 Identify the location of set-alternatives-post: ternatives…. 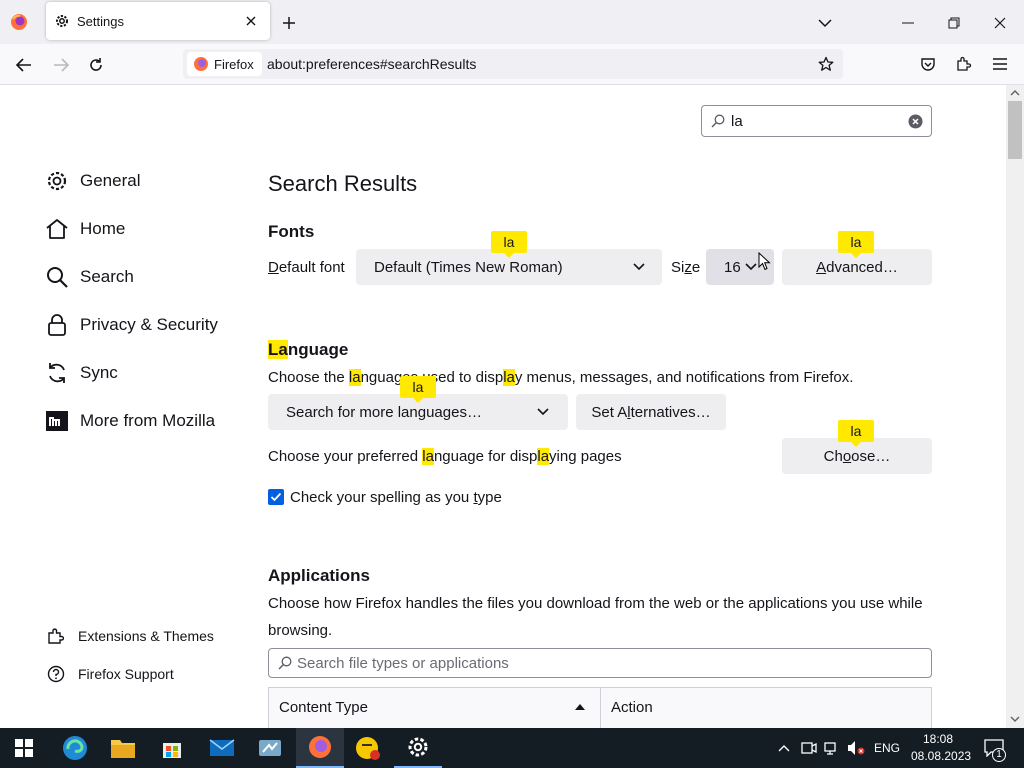
(670, 412).